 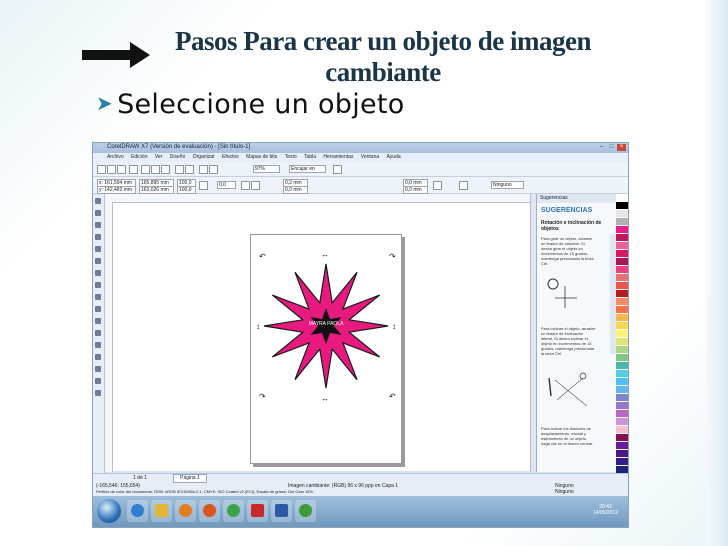 I want to click on zoom-level-select: 97%, so click(x=266, y=169).